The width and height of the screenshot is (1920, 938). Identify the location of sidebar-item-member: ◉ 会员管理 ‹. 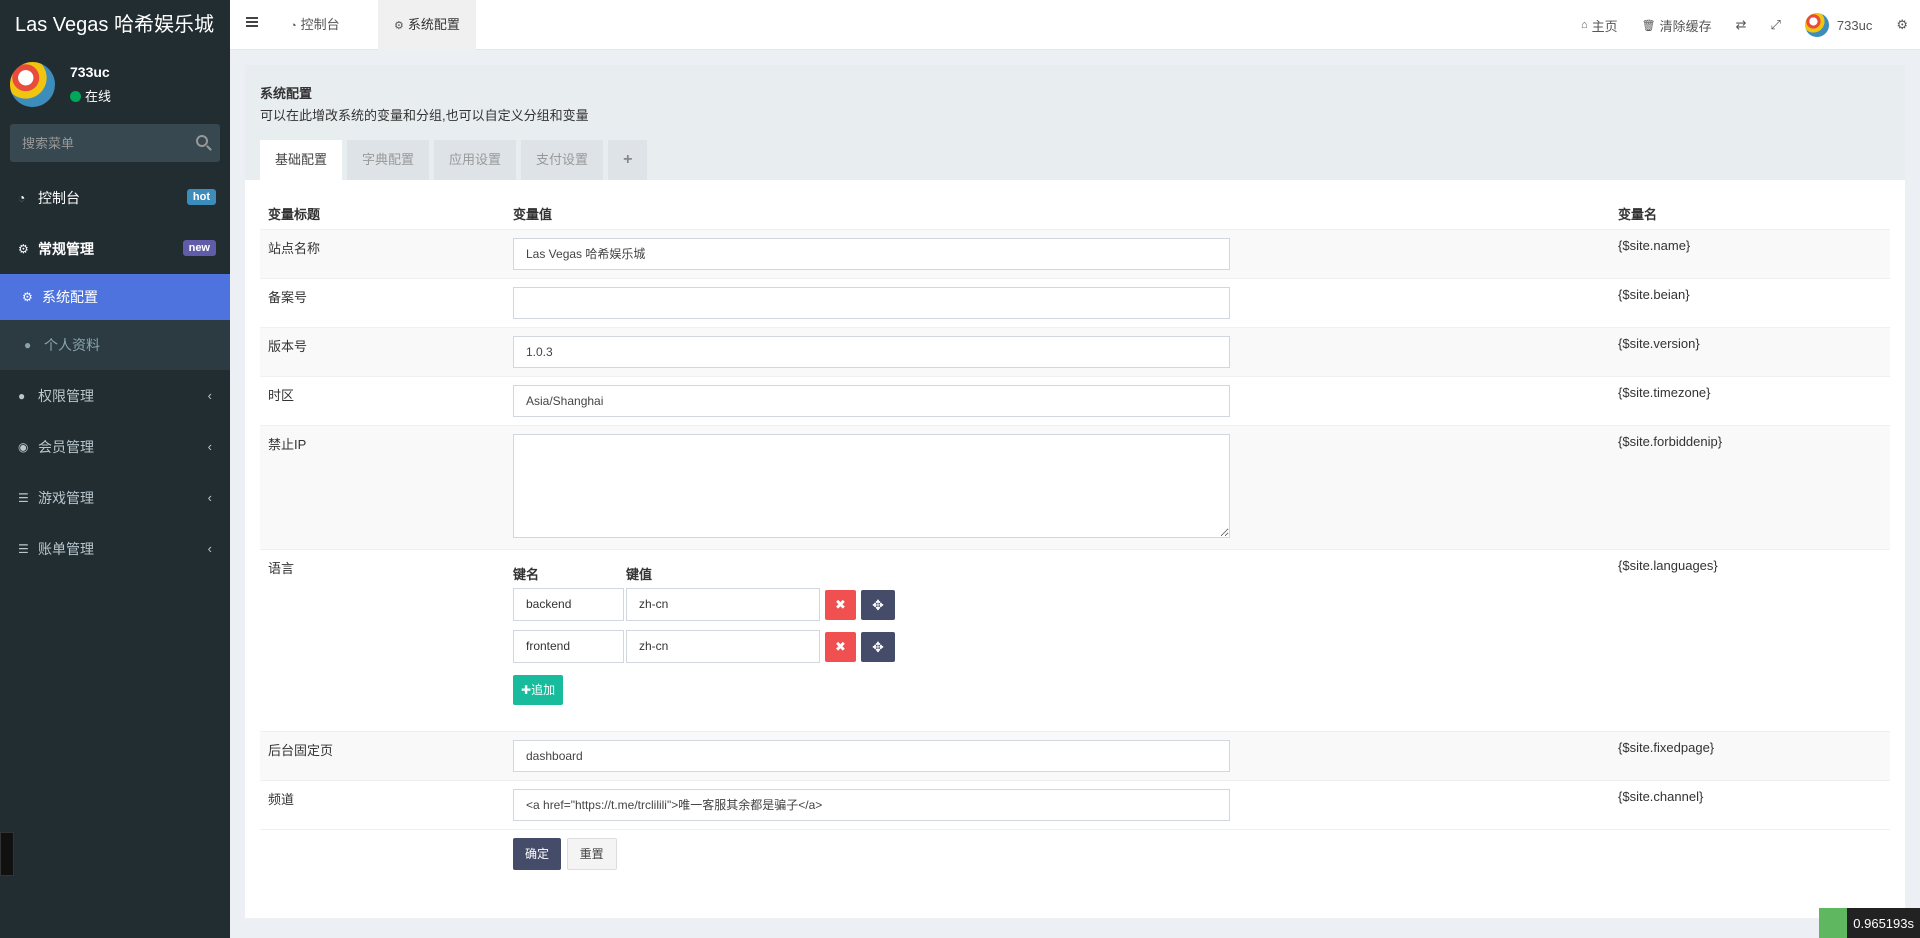
(115, 446).